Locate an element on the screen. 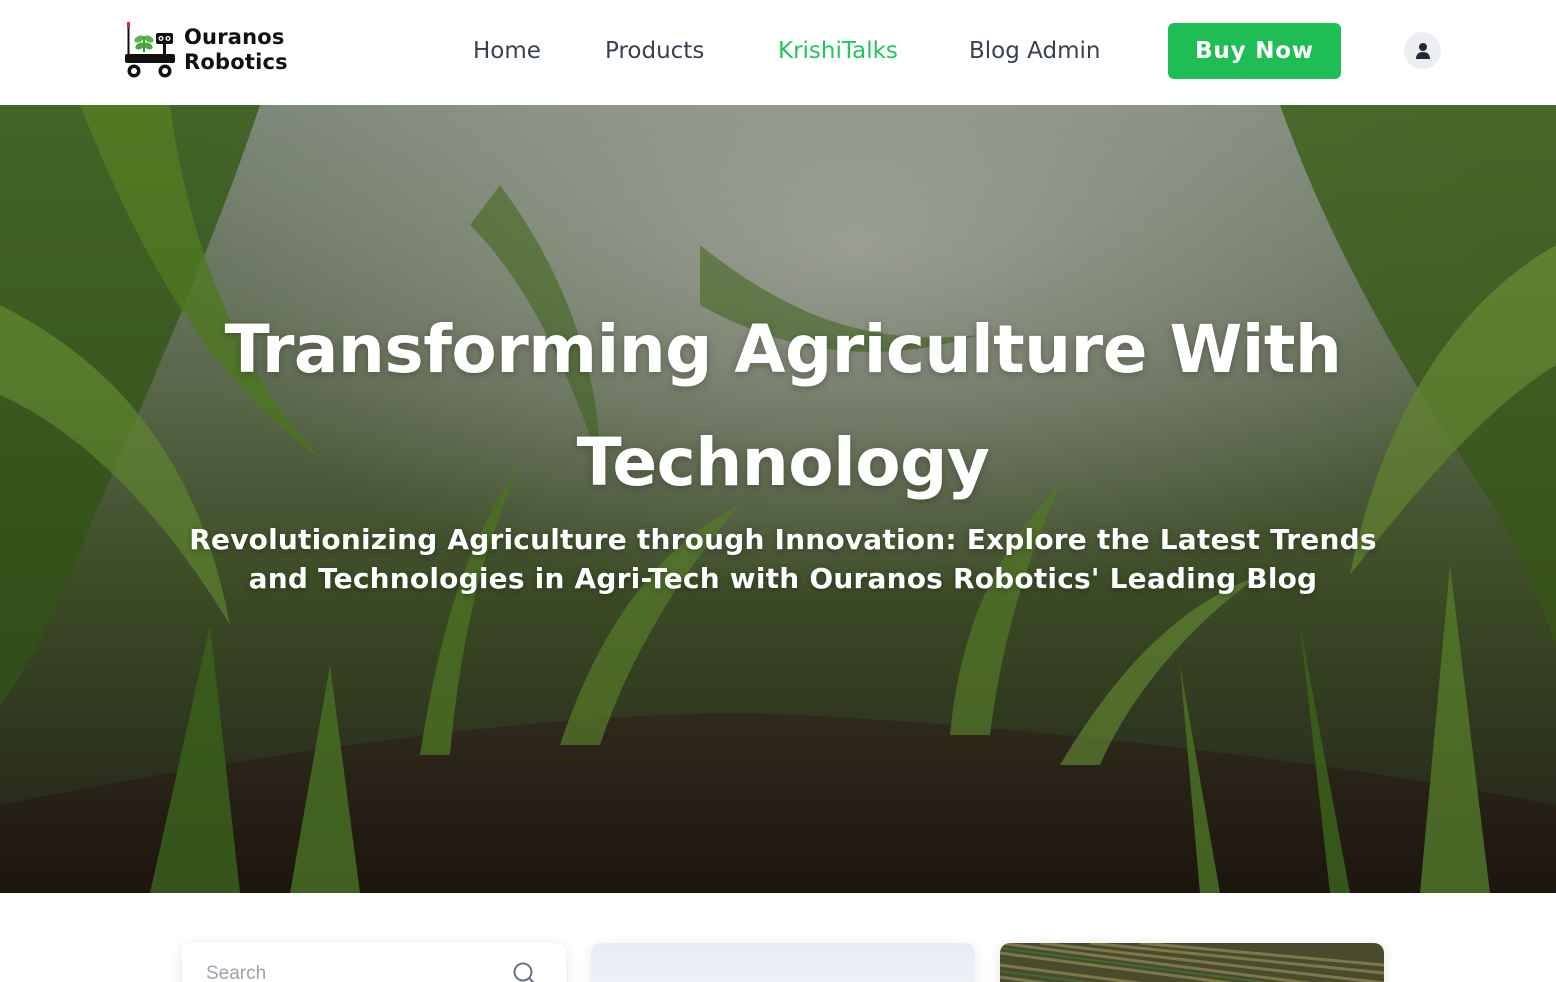  search-box is located at coordinates (374, 962).